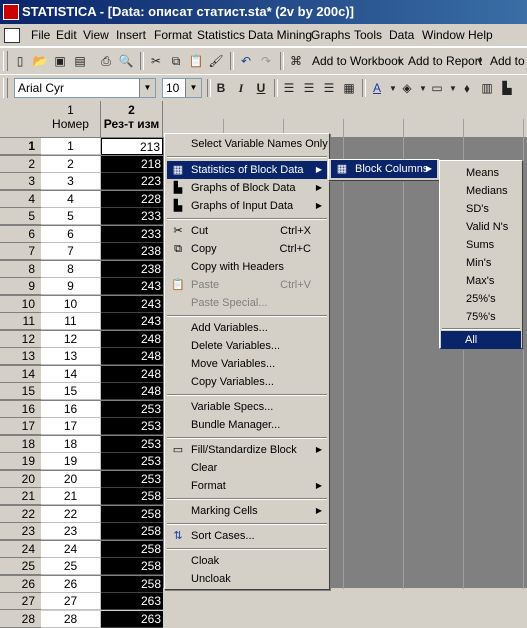 The height and width of the screenshot is (628, 527). Describe the element at coordinates (20, 619) in the screenshot. I see `row-header: 28` at that location.